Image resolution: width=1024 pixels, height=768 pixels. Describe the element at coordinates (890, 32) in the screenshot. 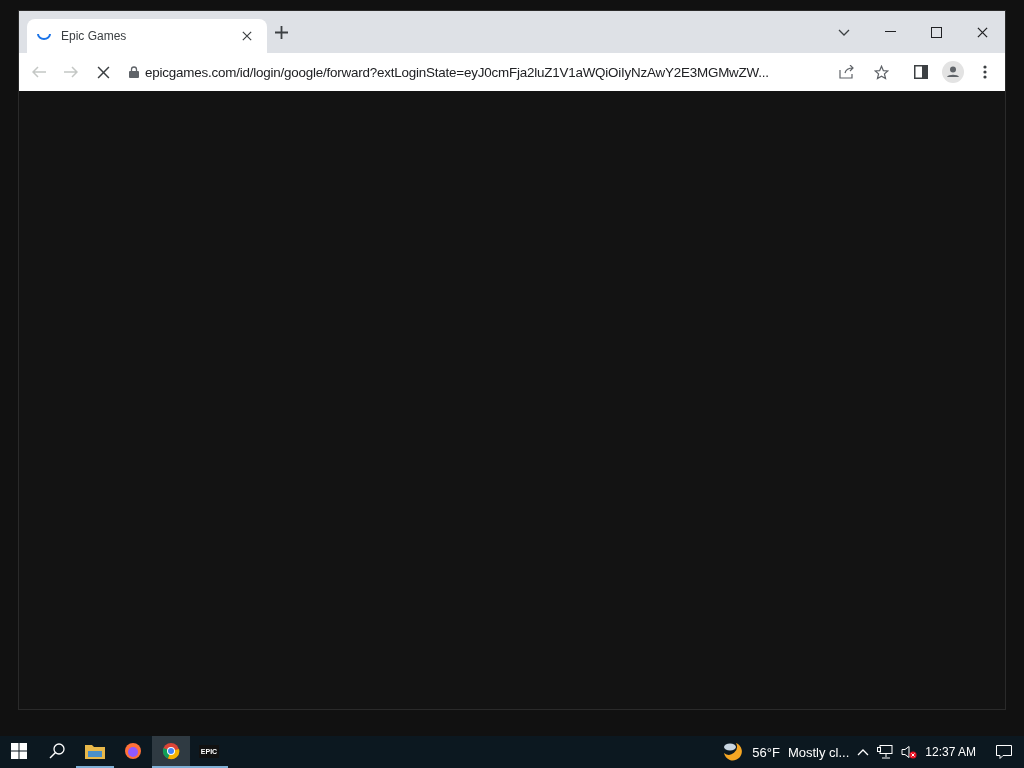

I see `minimize-icon` at that location.